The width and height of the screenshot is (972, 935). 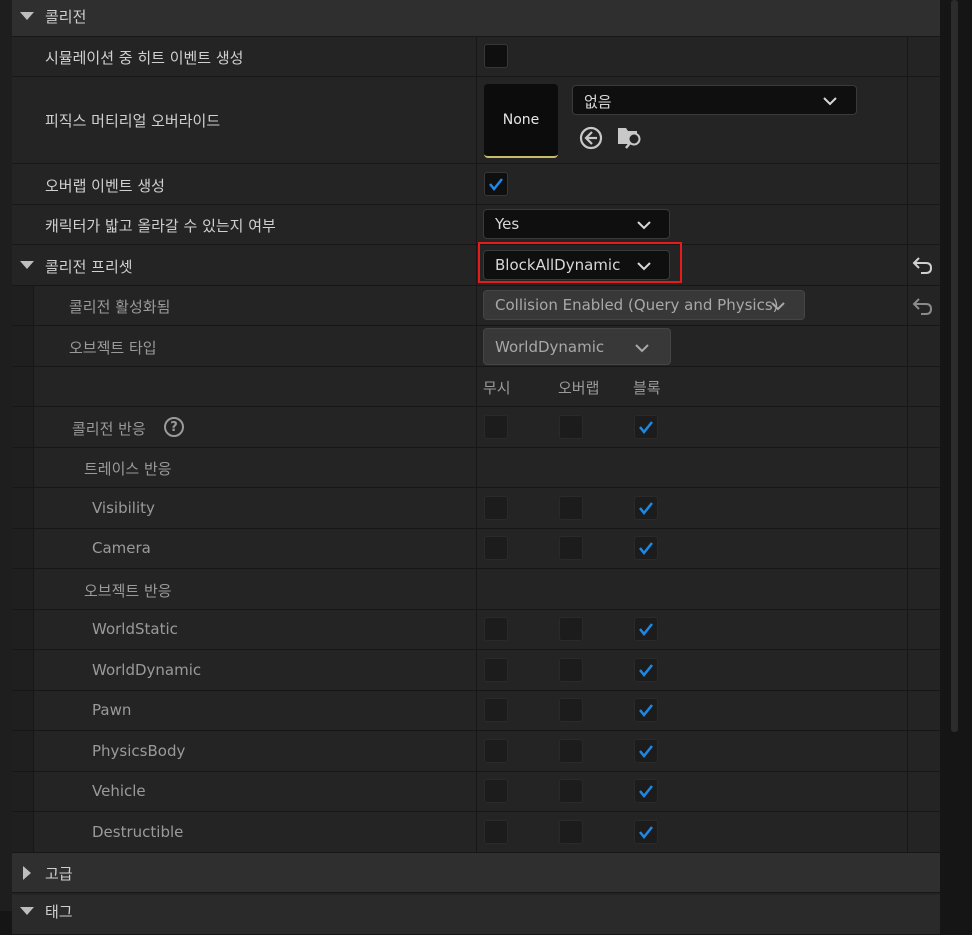 What do you see at coordinates (954, 366) in the screenshot?
I see `scrollbar` at bounding box center [954, 366].